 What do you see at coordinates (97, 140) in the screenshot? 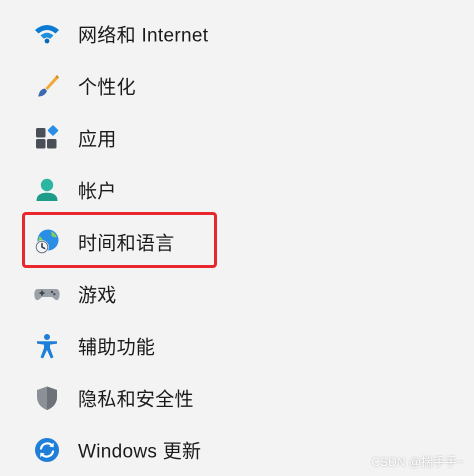
I see `sidebar-item-label: 应用` at bounding box center [97, 140].